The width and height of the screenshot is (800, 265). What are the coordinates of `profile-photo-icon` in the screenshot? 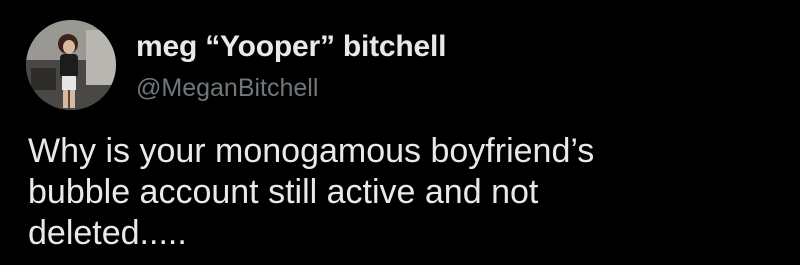 It's located at (71, 65).